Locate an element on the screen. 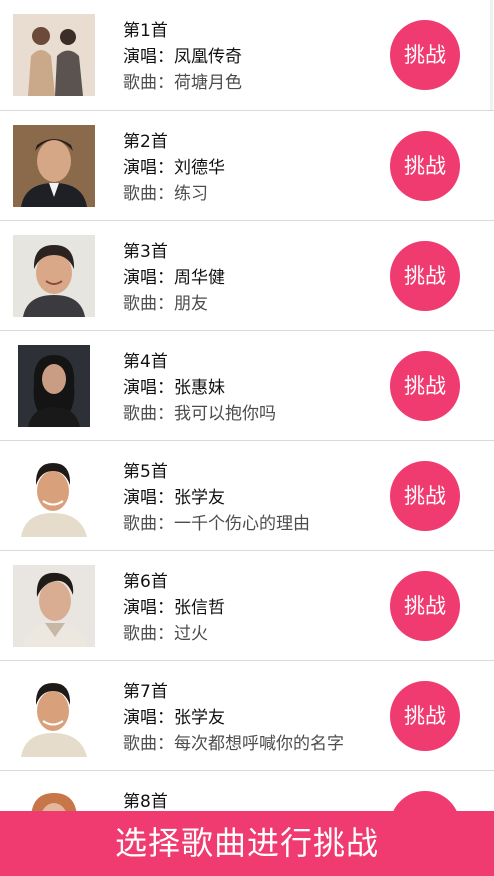 This screenshot has height=876, width=494. singer-label: 演唱：周华健 is located at coordinates (174, 278).